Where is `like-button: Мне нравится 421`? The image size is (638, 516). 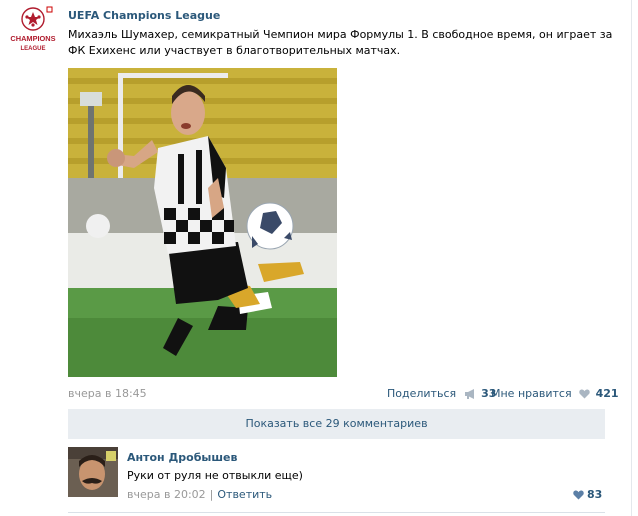 like-button: Мне нравится 421 is located at coordinates (555, 394).